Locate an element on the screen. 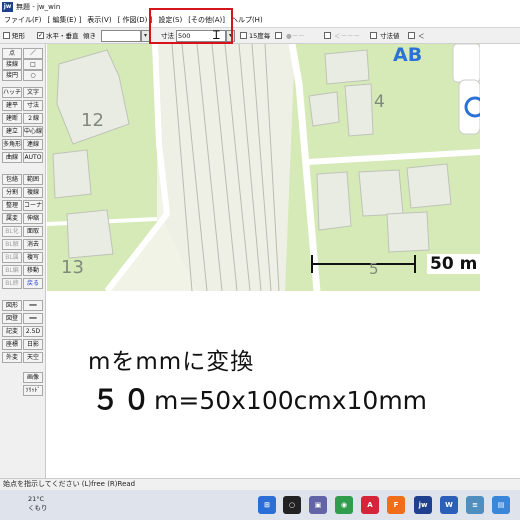 This screenshot has height=520, width=520. taskbar: 21°C くもり ⊞ ○ ▣ ◉ A Fjw W ≡ ▤ is located at coordinates (260, 505).